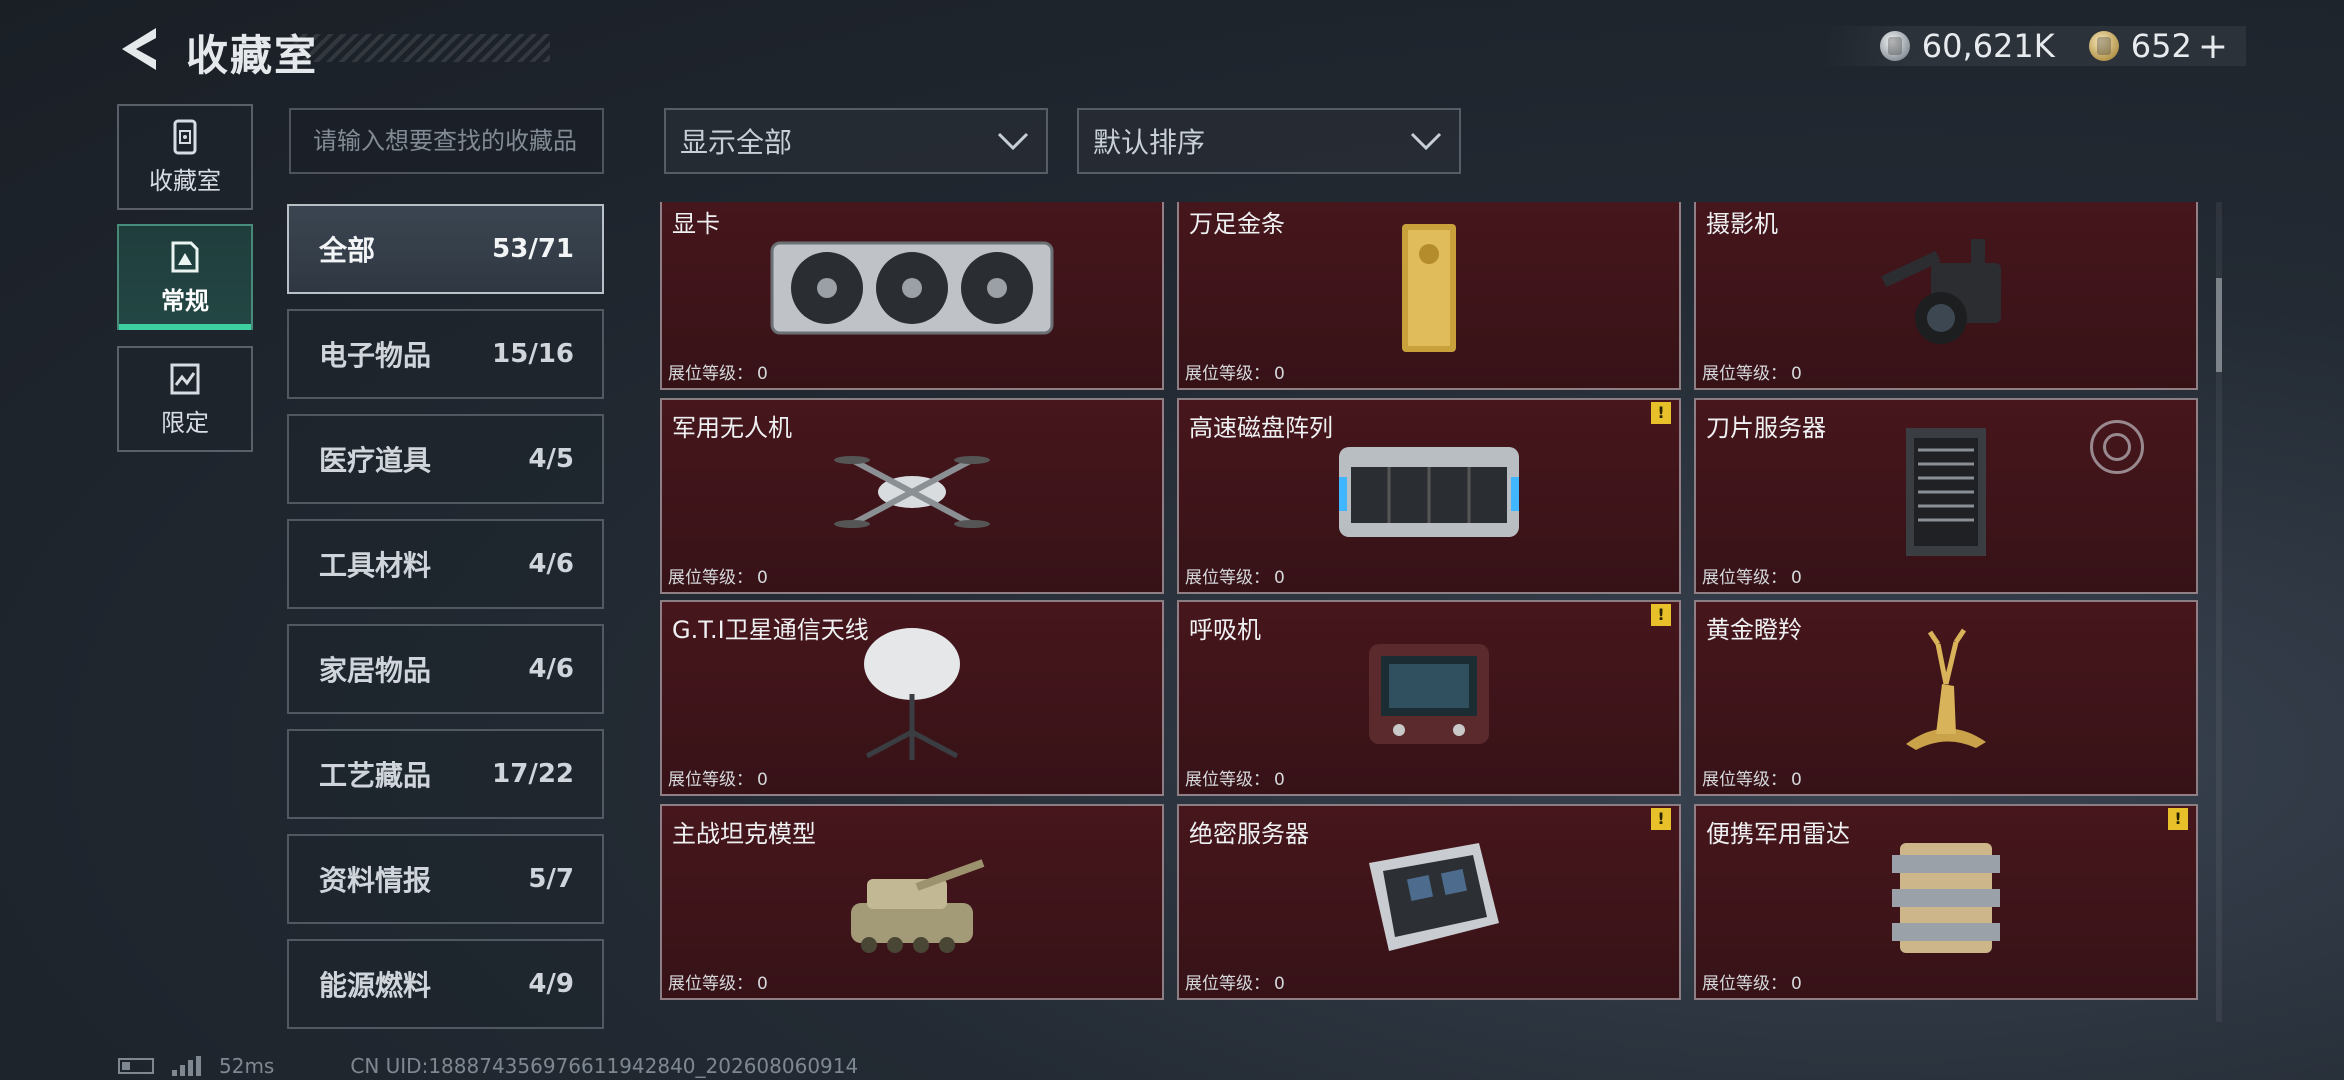  What do you see at coordinates (445, 774) in the screenshot?
I see `category-crafts: 工艺藏品 17/22` at bounding box center [445, 774].